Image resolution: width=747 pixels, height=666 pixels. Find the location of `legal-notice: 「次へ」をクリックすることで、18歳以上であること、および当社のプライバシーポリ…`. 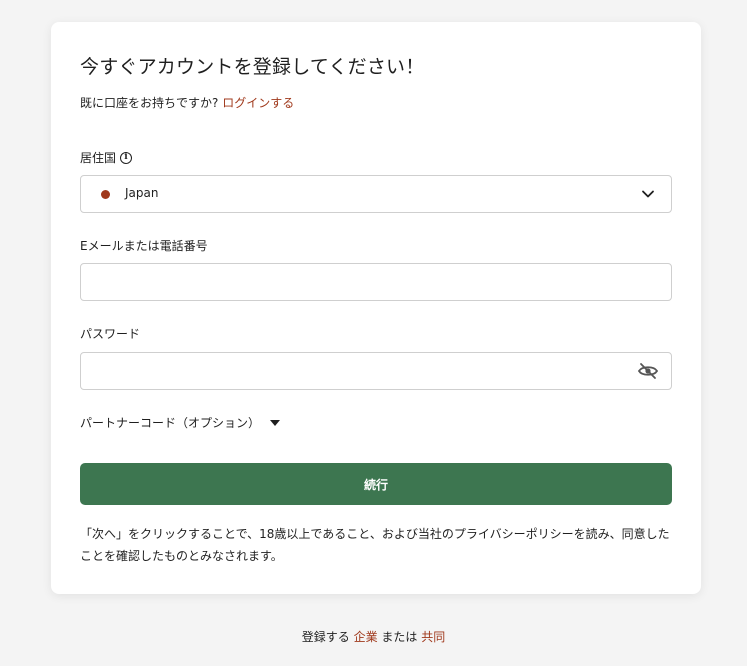

legal-notice: 「次へ」をクリックすることで、18歳以上であること、および当社のプライバシーポリ… is located at coordinates (375, 545).